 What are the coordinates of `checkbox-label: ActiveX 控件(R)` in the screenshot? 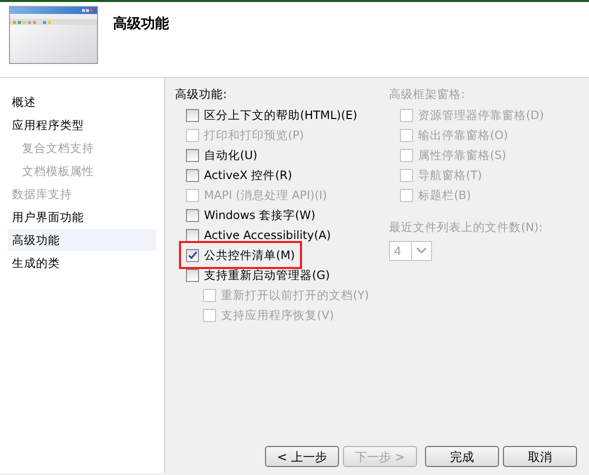 It's located at (248, 175).